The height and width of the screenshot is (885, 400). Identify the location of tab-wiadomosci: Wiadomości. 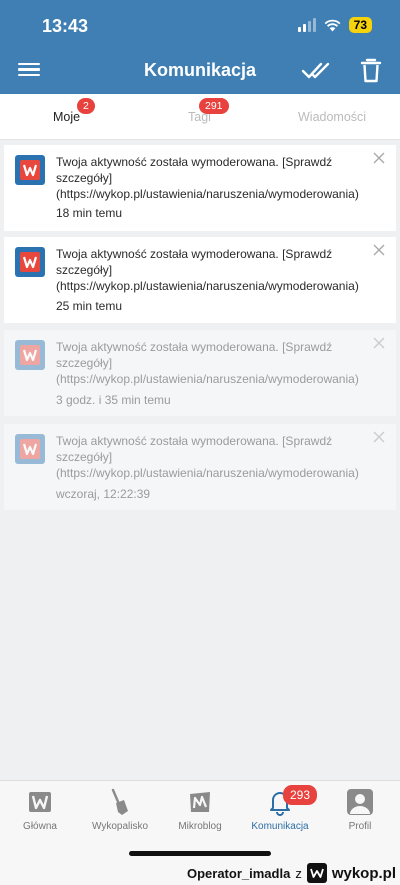
(332, 117).